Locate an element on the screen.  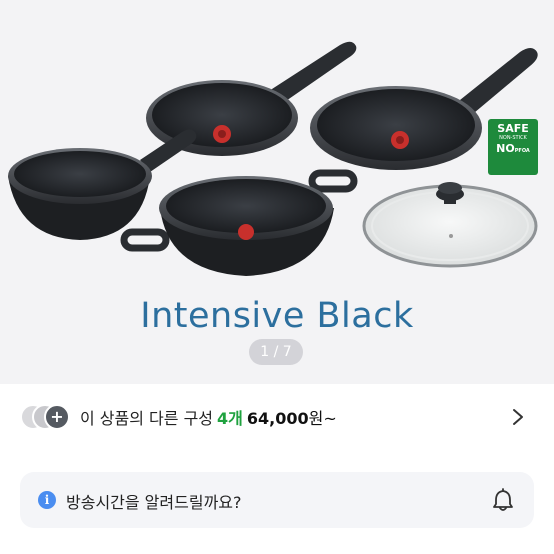
glass-lid is located at coordinates (450, 225).